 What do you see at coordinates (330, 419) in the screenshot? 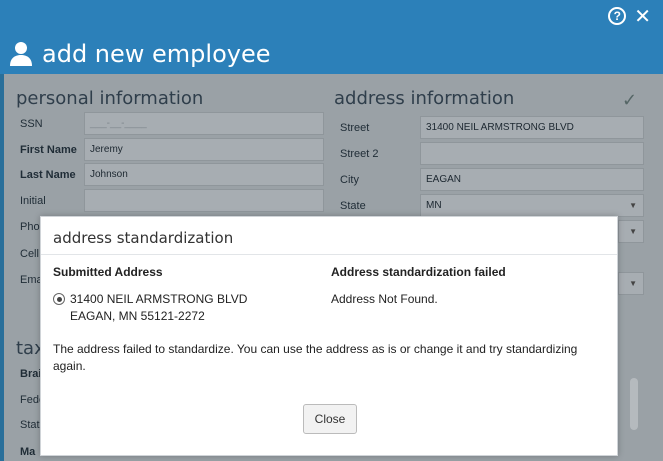
I see `close-button: Close` at bounding box center [330, 419].